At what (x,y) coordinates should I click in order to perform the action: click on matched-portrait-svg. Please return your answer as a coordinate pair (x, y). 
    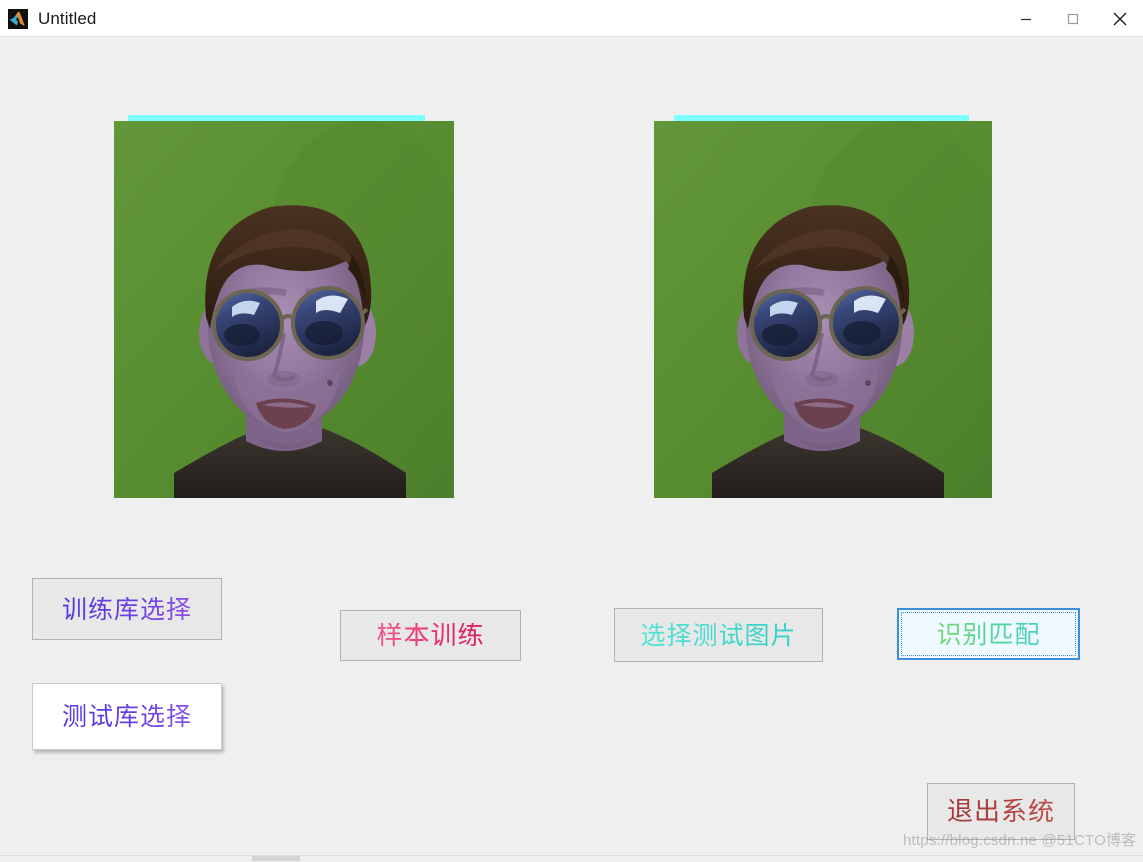
    Looking at the image, I should click on (823, 309).